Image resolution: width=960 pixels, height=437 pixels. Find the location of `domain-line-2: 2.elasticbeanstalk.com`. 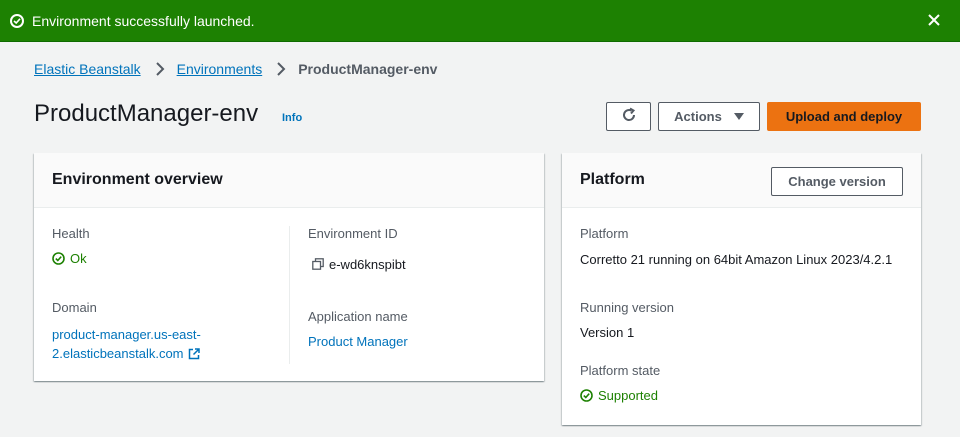

domain-line-2: 2.elasticbeanstalk.com is located at coordinates (118, 353).